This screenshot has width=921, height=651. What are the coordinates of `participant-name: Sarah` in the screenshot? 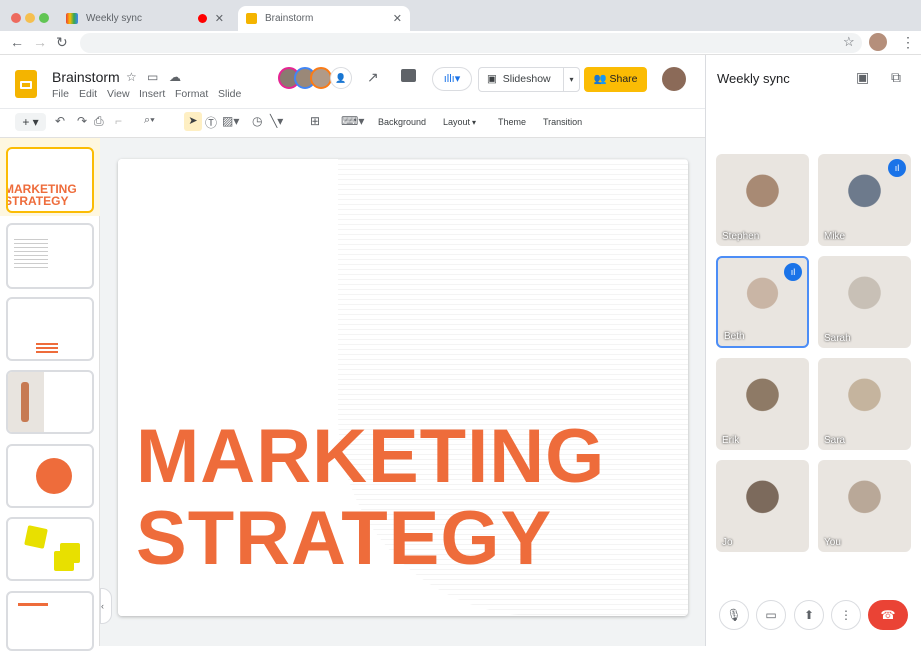 It's located at (837, 338).